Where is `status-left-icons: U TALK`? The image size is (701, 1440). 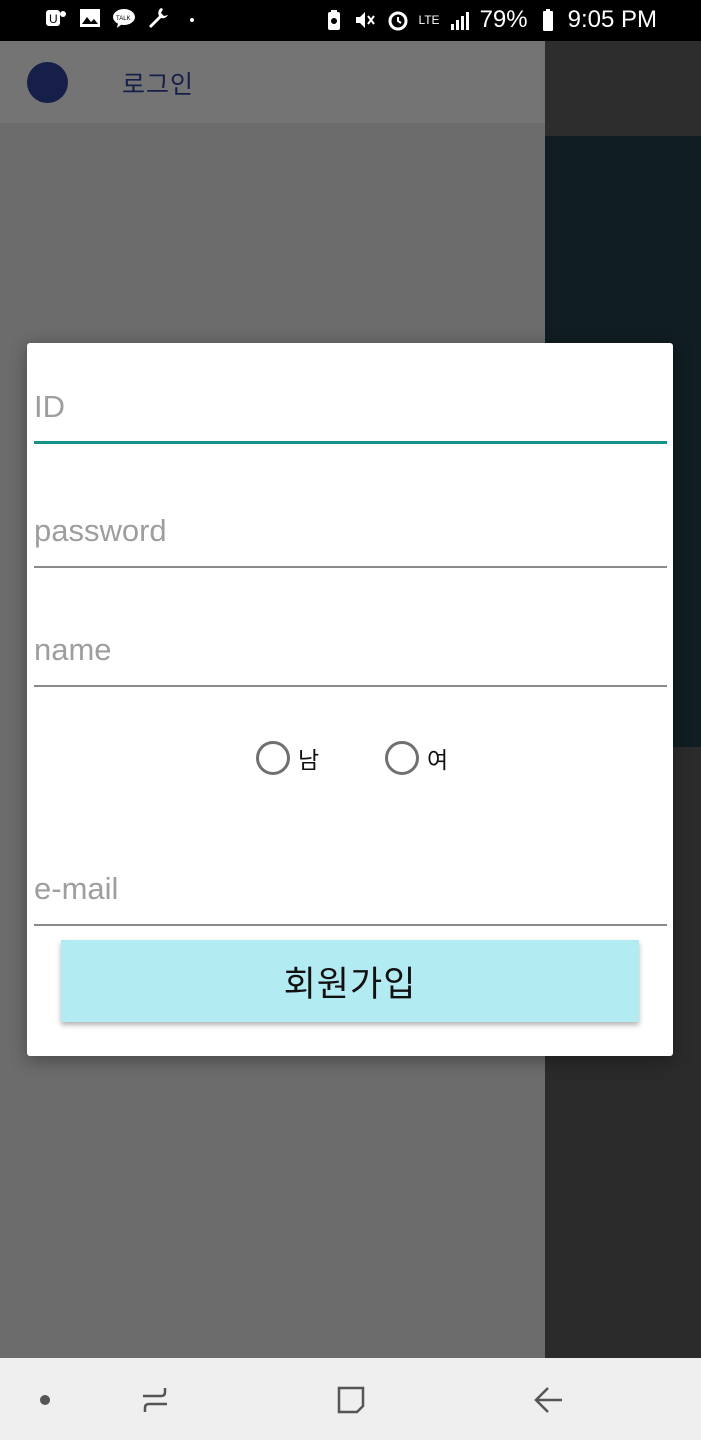
status-left-icons: U TALK is located at coordinates (124, 18).